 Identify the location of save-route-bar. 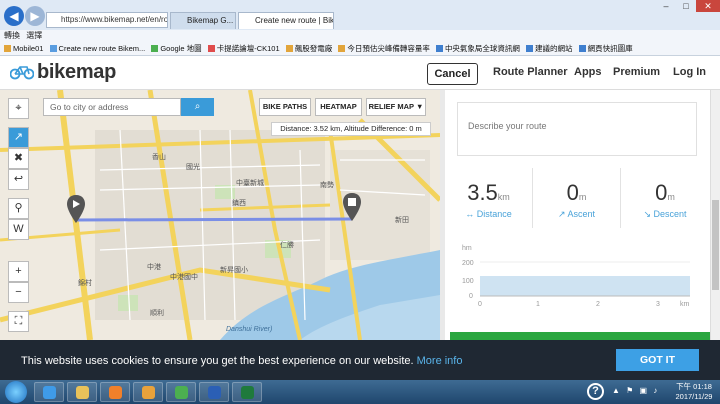
(580, 336).